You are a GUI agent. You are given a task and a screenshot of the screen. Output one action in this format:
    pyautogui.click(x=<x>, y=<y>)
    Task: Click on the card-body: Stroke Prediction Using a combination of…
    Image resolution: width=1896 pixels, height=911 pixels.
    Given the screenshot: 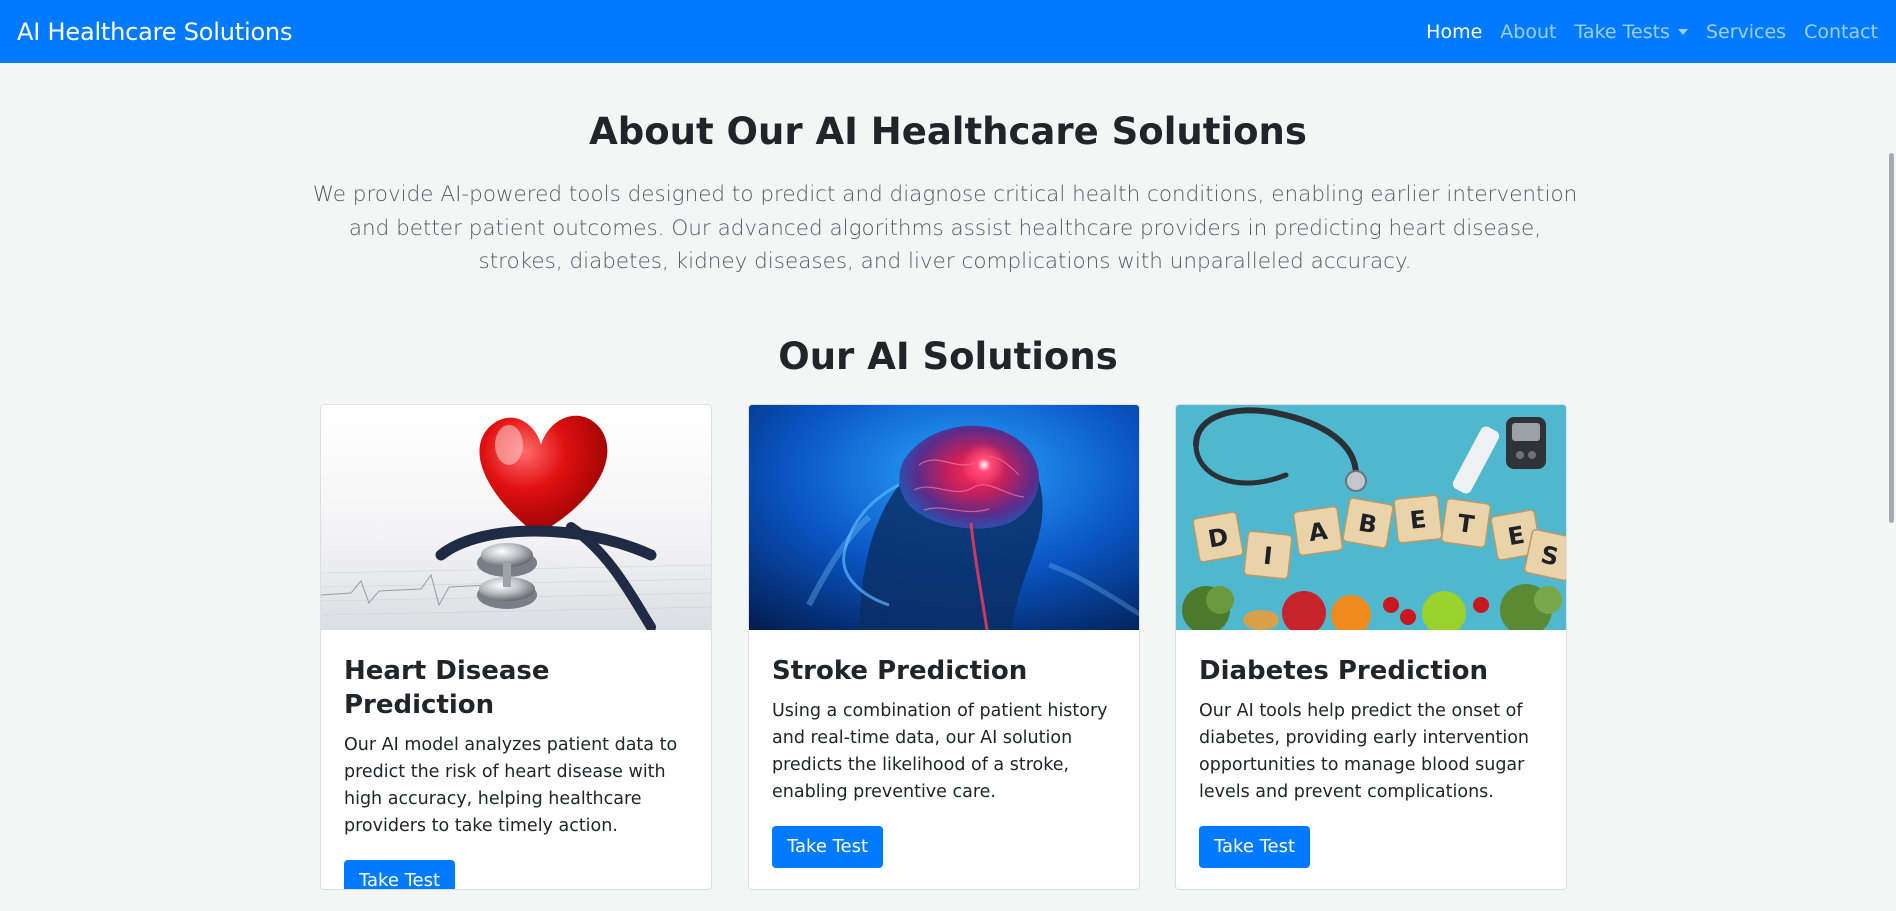 What is the action you would take?
    pyautogui.click(x=944, y=749)
    